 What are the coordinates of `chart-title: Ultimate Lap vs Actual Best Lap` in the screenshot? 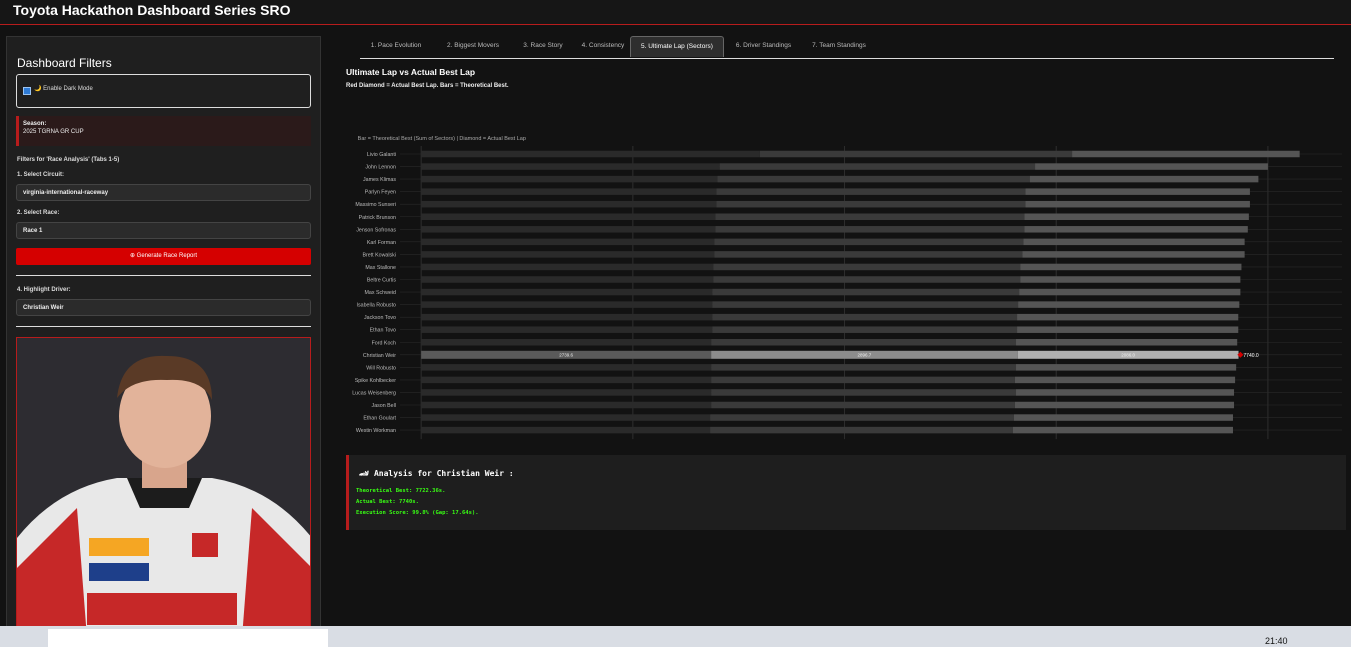 It's located at (411, 72).